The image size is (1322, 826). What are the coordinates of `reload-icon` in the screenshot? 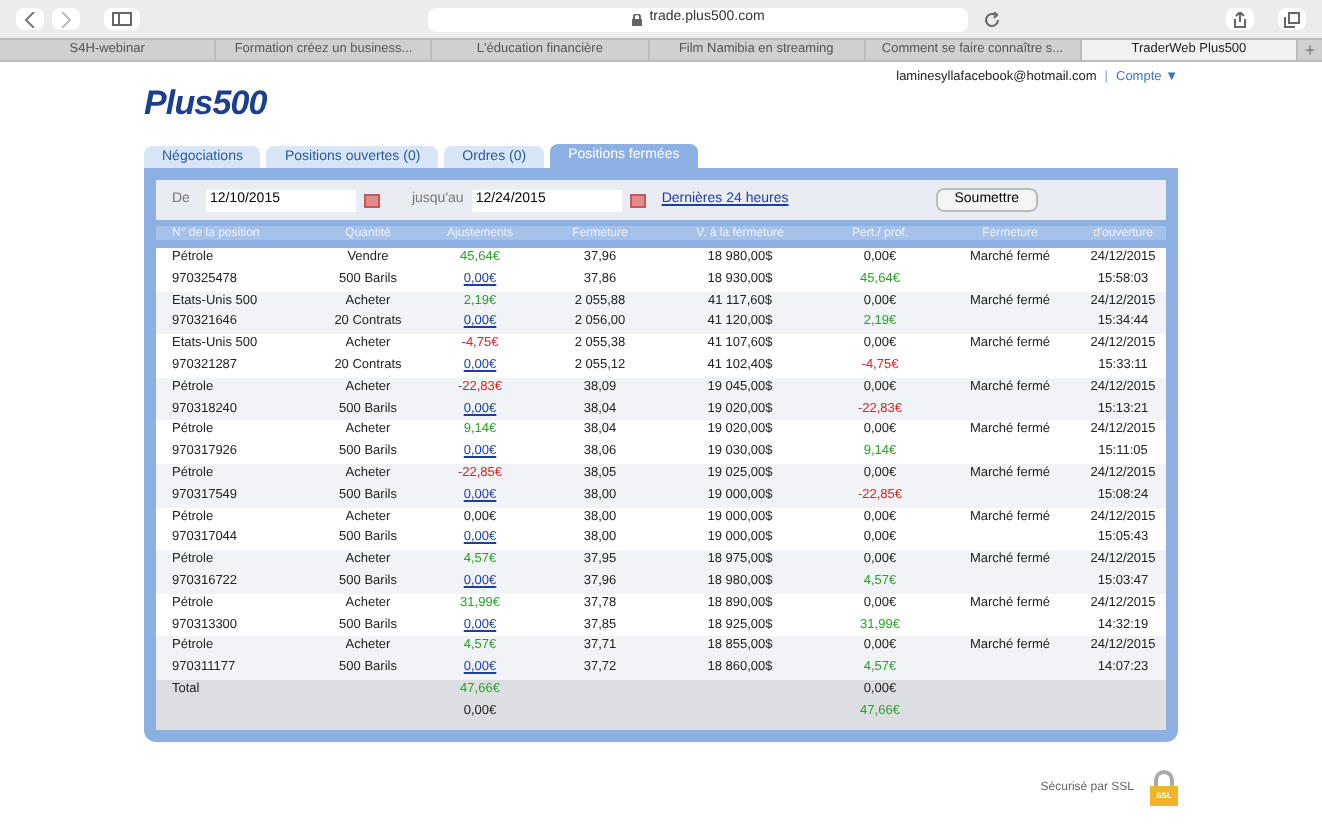 It's located at (992, 19).